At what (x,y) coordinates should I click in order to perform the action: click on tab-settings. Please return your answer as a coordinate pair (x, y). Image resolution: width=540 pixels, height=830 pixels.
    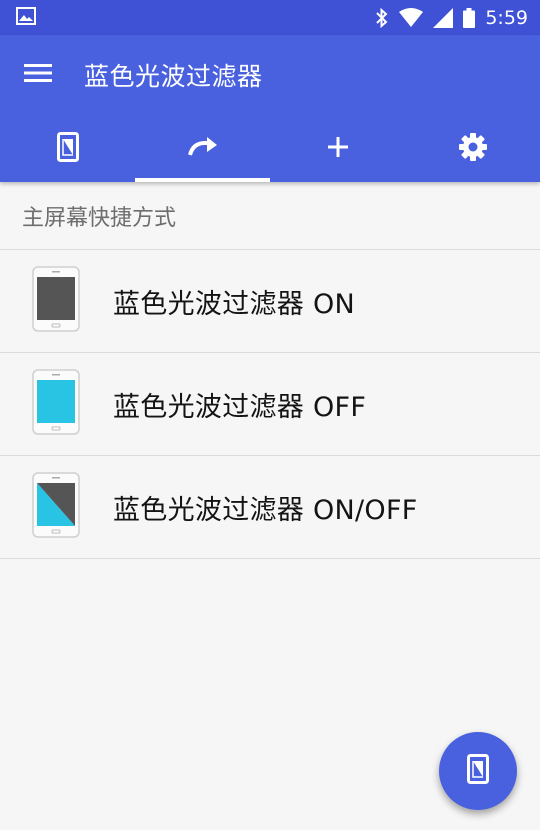
    Looking at the image, I should click on (472, 148).